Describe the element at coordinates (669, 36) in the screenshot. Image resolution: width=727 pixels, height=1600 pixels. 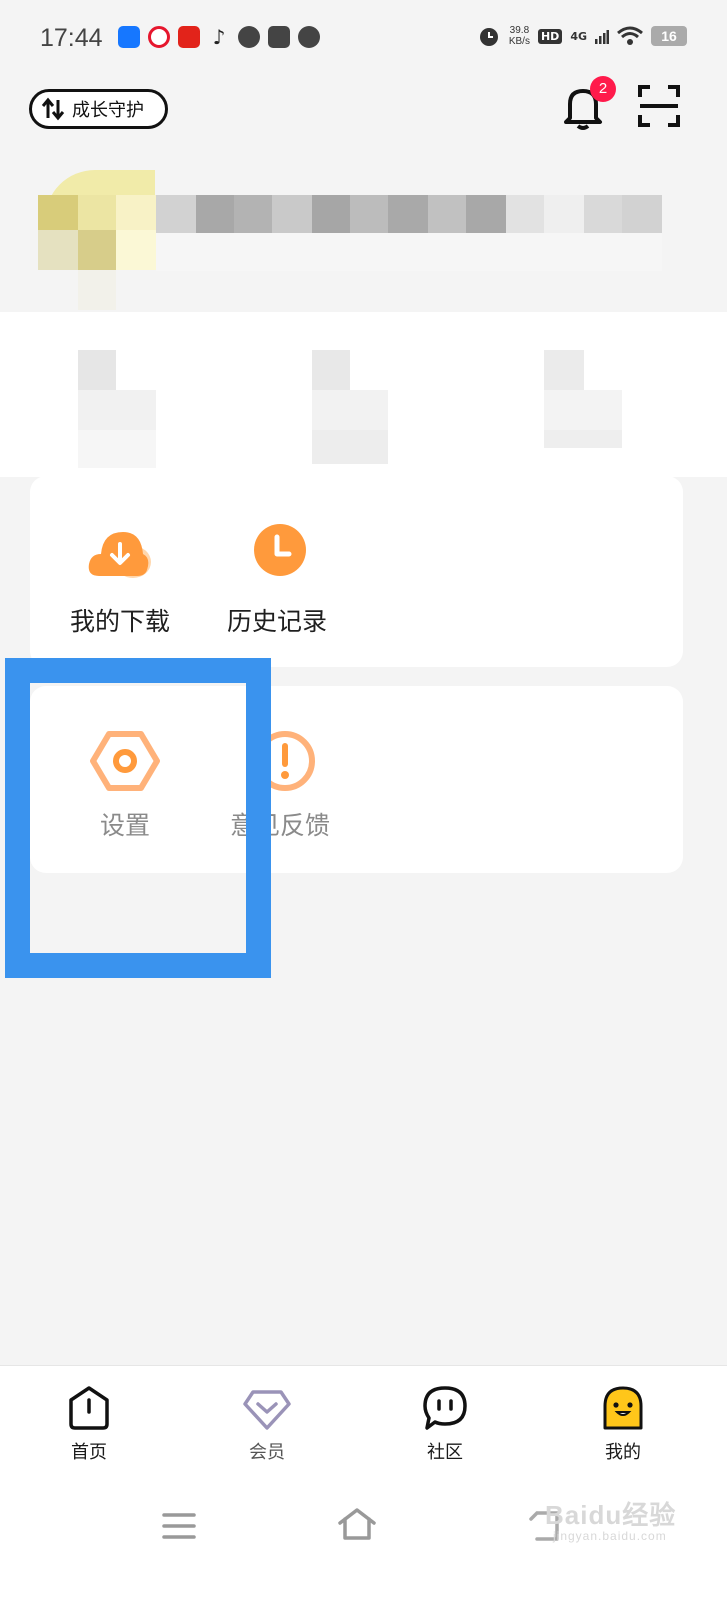
I see `battery-indicator: 16` at that location.